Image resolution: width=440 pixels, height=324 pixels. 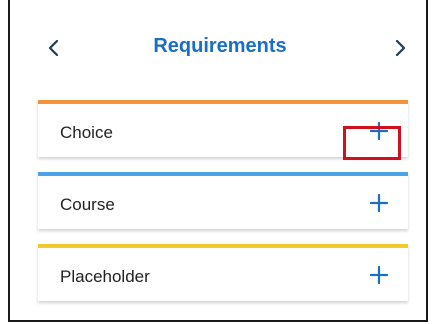 What do you see at coordinates (223, 128) in the screenshot?
I see `requirement-card-choice: Choice` at bounding box center [223, 128].